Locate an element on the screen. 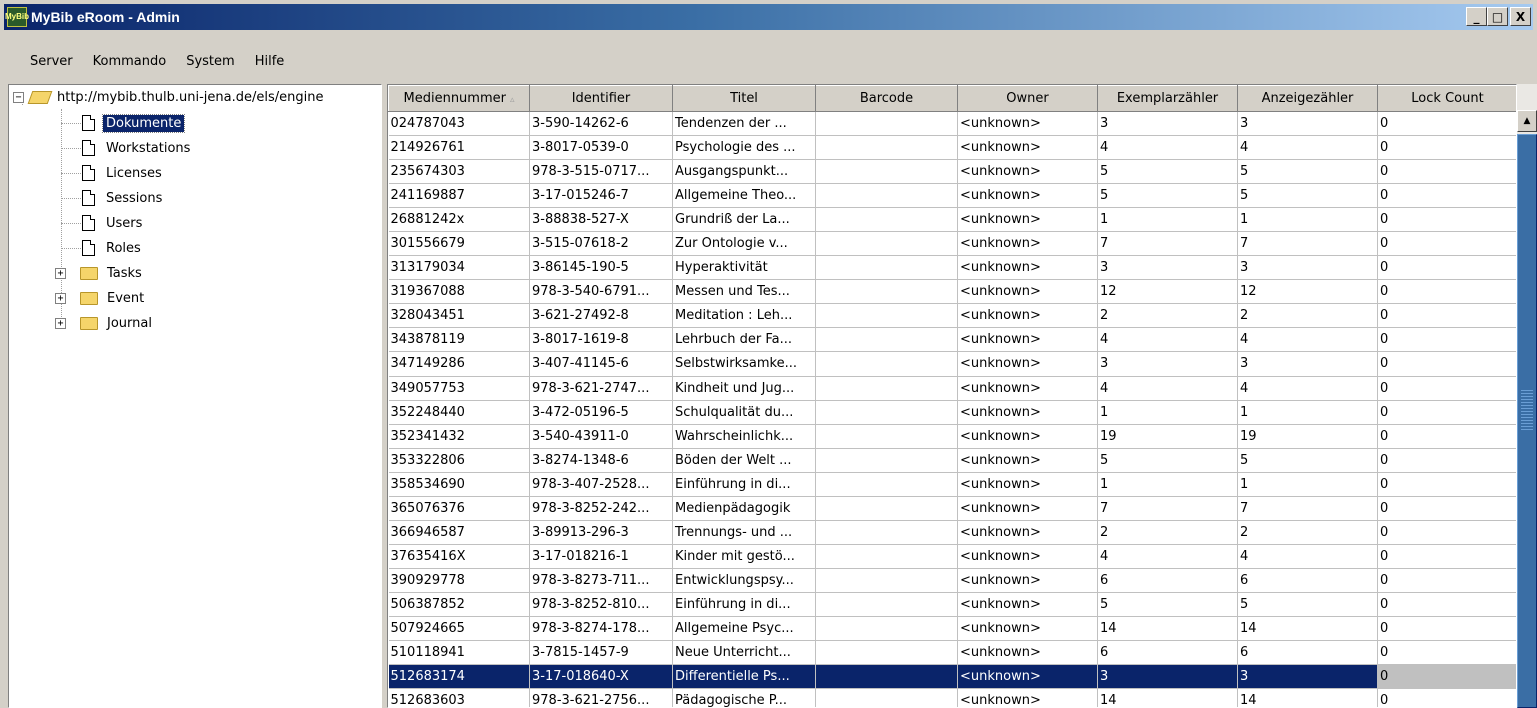 The width and height of the screenshot is (1537, 708). table-cell-identifier: 3-89913-296-3 is located at coordinates (601, 532).